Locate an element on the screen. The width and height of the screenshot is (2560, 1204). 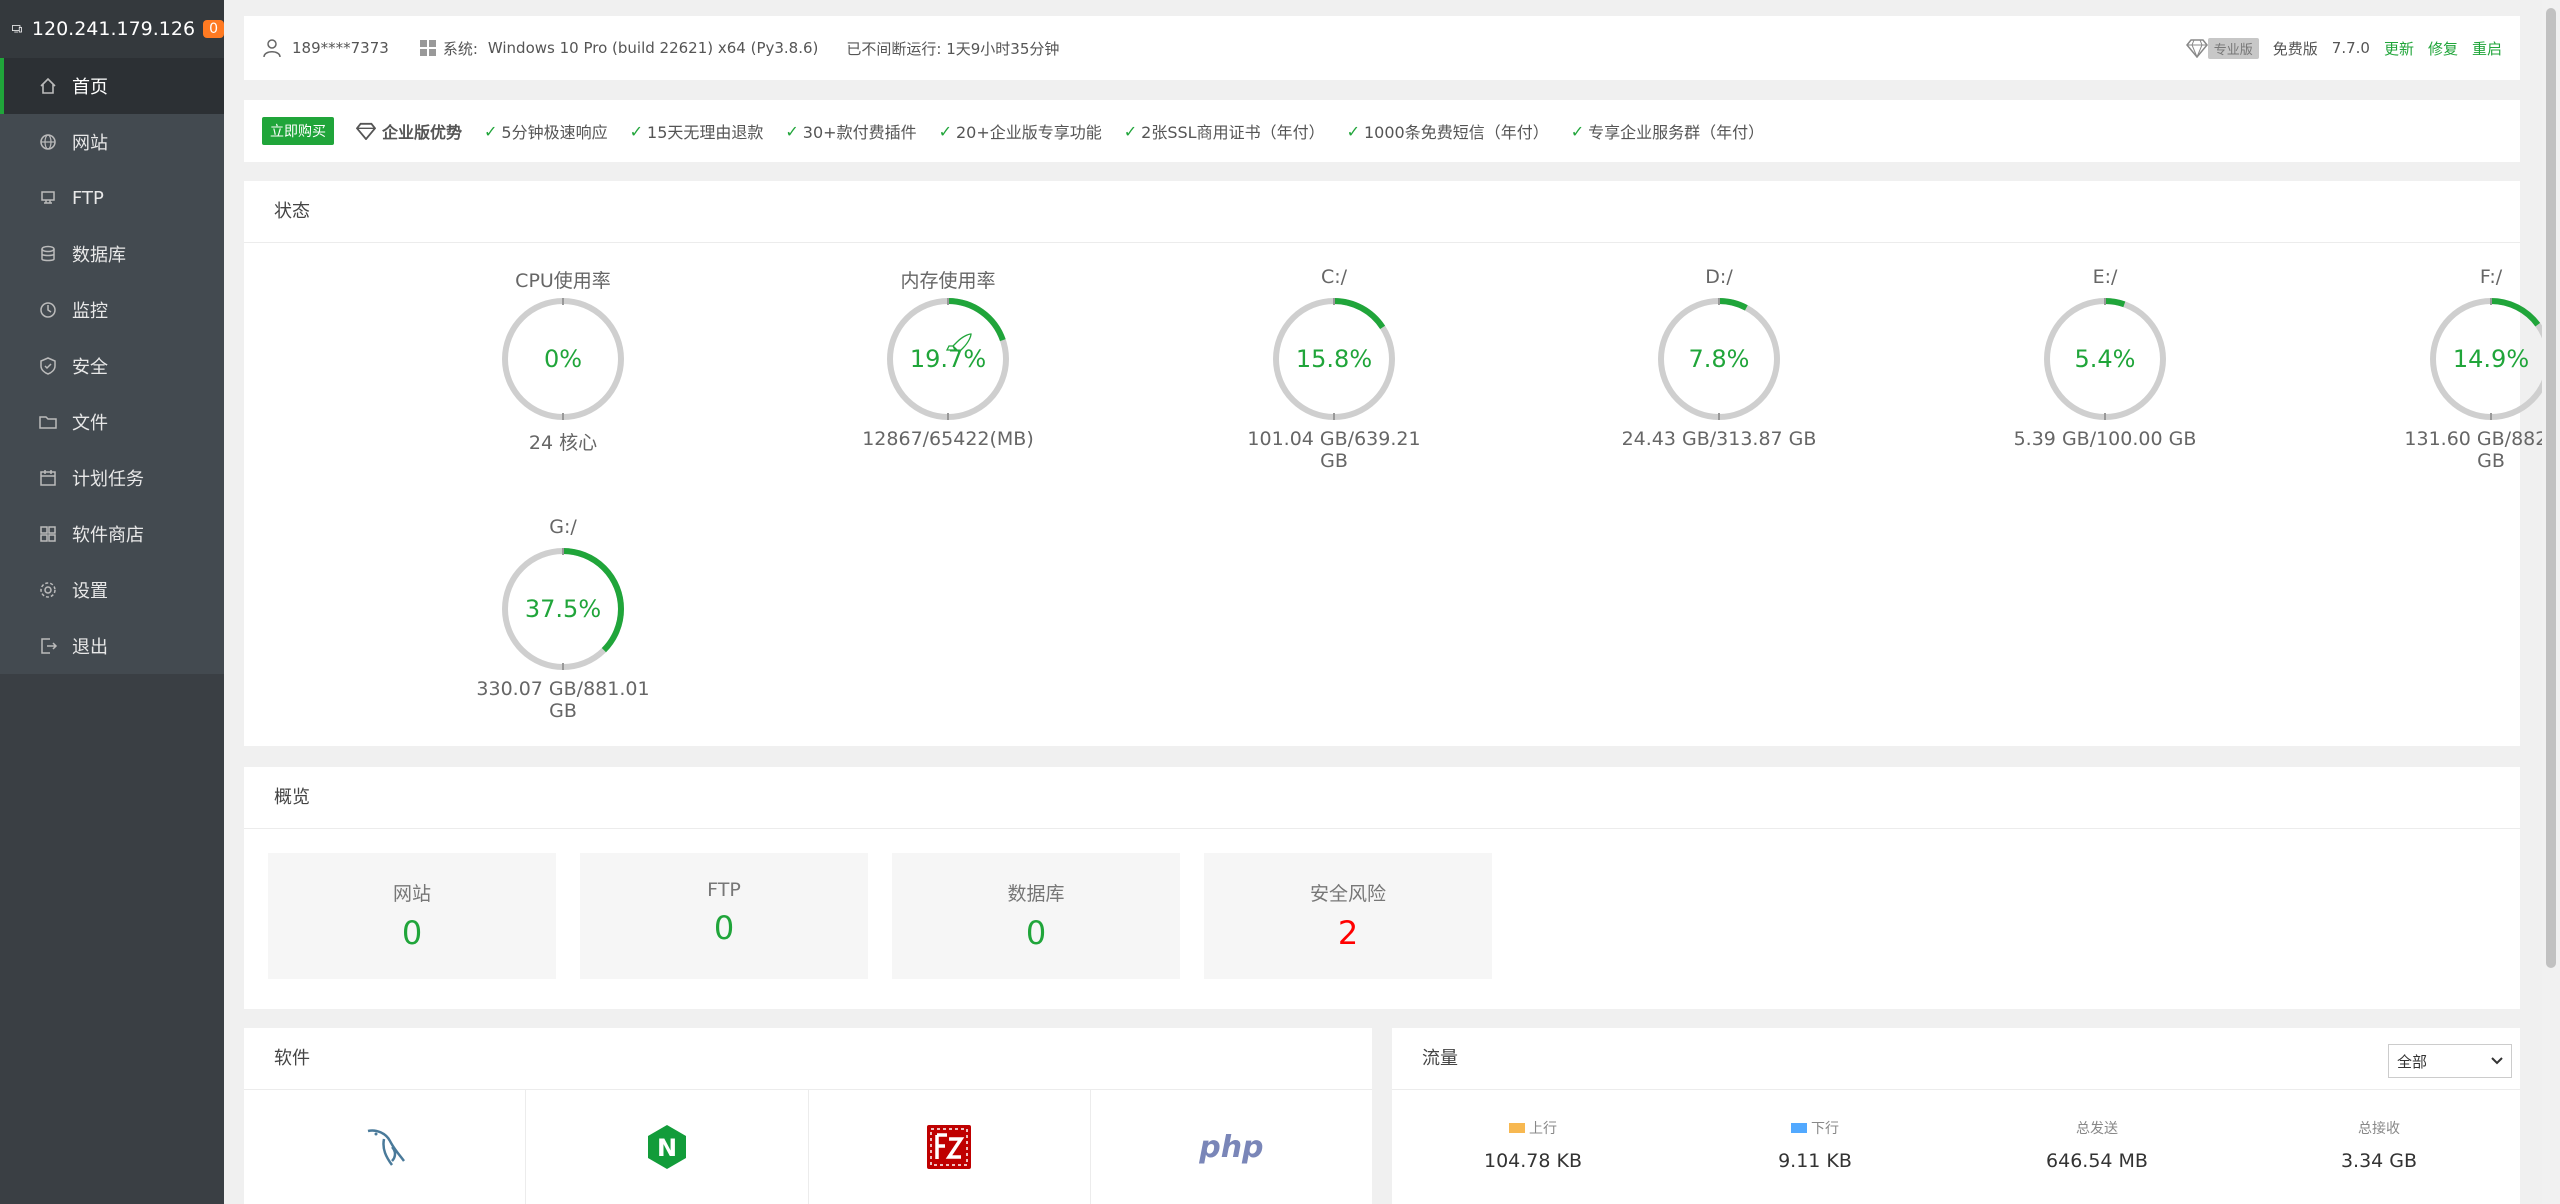
promo-feature: ✓ 15天无理由退款 is located at coordinates (697, 131).